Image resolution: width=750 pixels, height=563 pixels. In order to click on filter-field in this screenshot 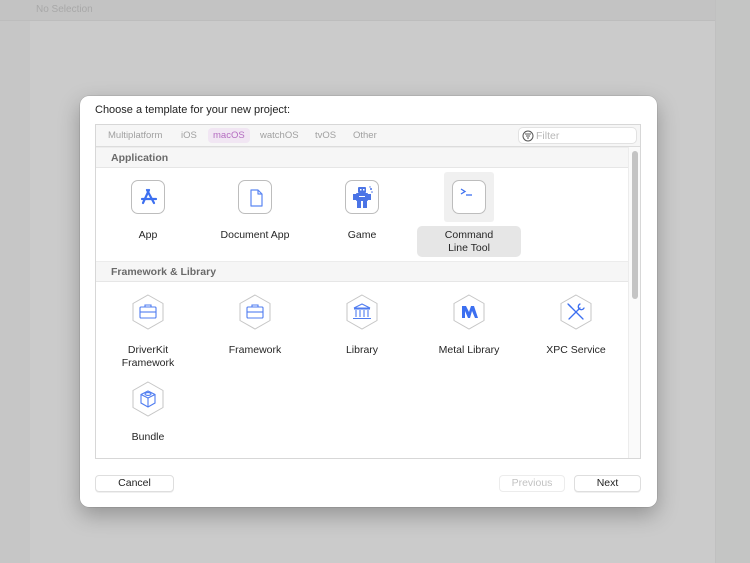, I will do `click(577, 135)`.